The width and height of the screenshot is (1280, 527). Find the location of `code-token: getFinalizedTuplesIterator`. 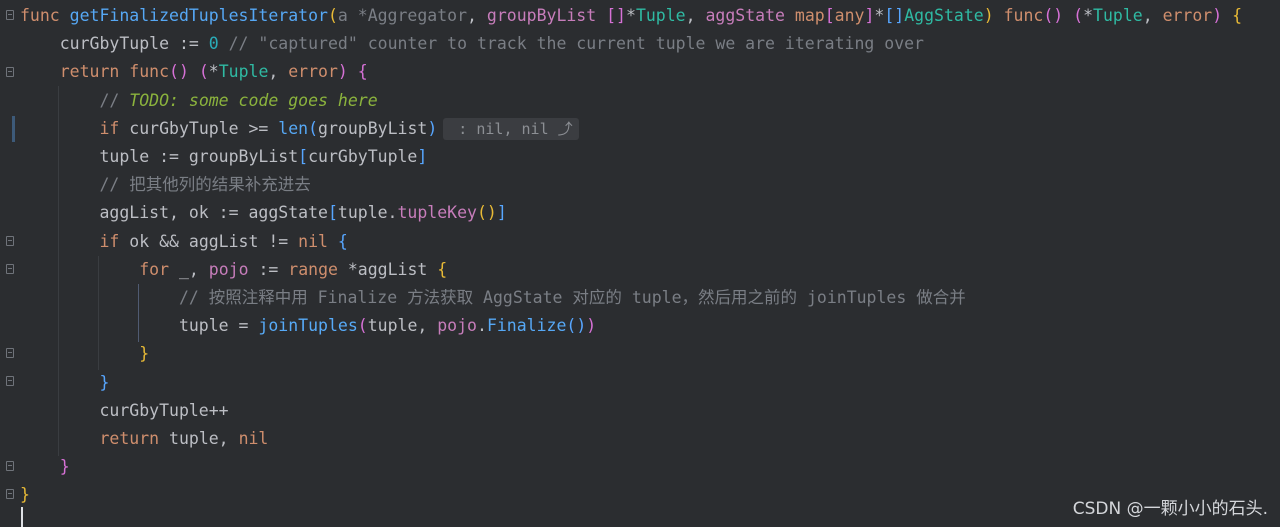

code-token: getFinalizedTuplesIterator is located at coordinates (198, 15).